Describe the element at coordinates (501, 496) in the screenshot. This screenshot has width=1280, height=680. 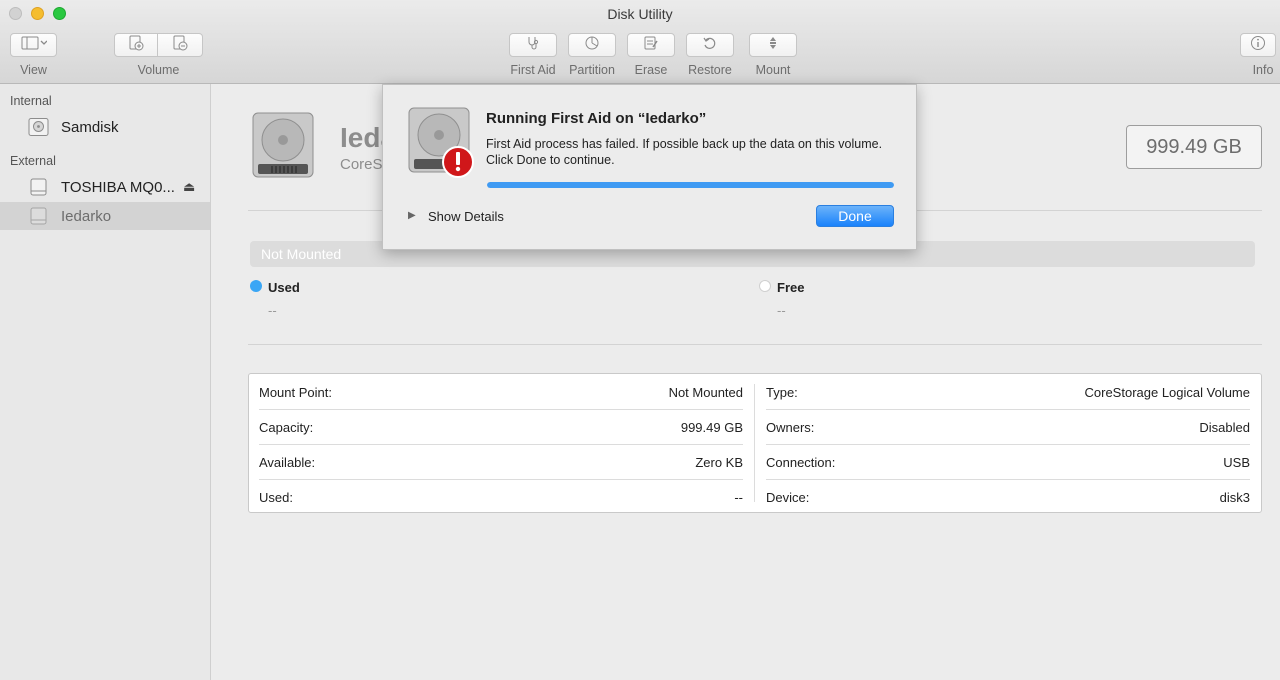
I see `info-row-used: Used: --` at that location.